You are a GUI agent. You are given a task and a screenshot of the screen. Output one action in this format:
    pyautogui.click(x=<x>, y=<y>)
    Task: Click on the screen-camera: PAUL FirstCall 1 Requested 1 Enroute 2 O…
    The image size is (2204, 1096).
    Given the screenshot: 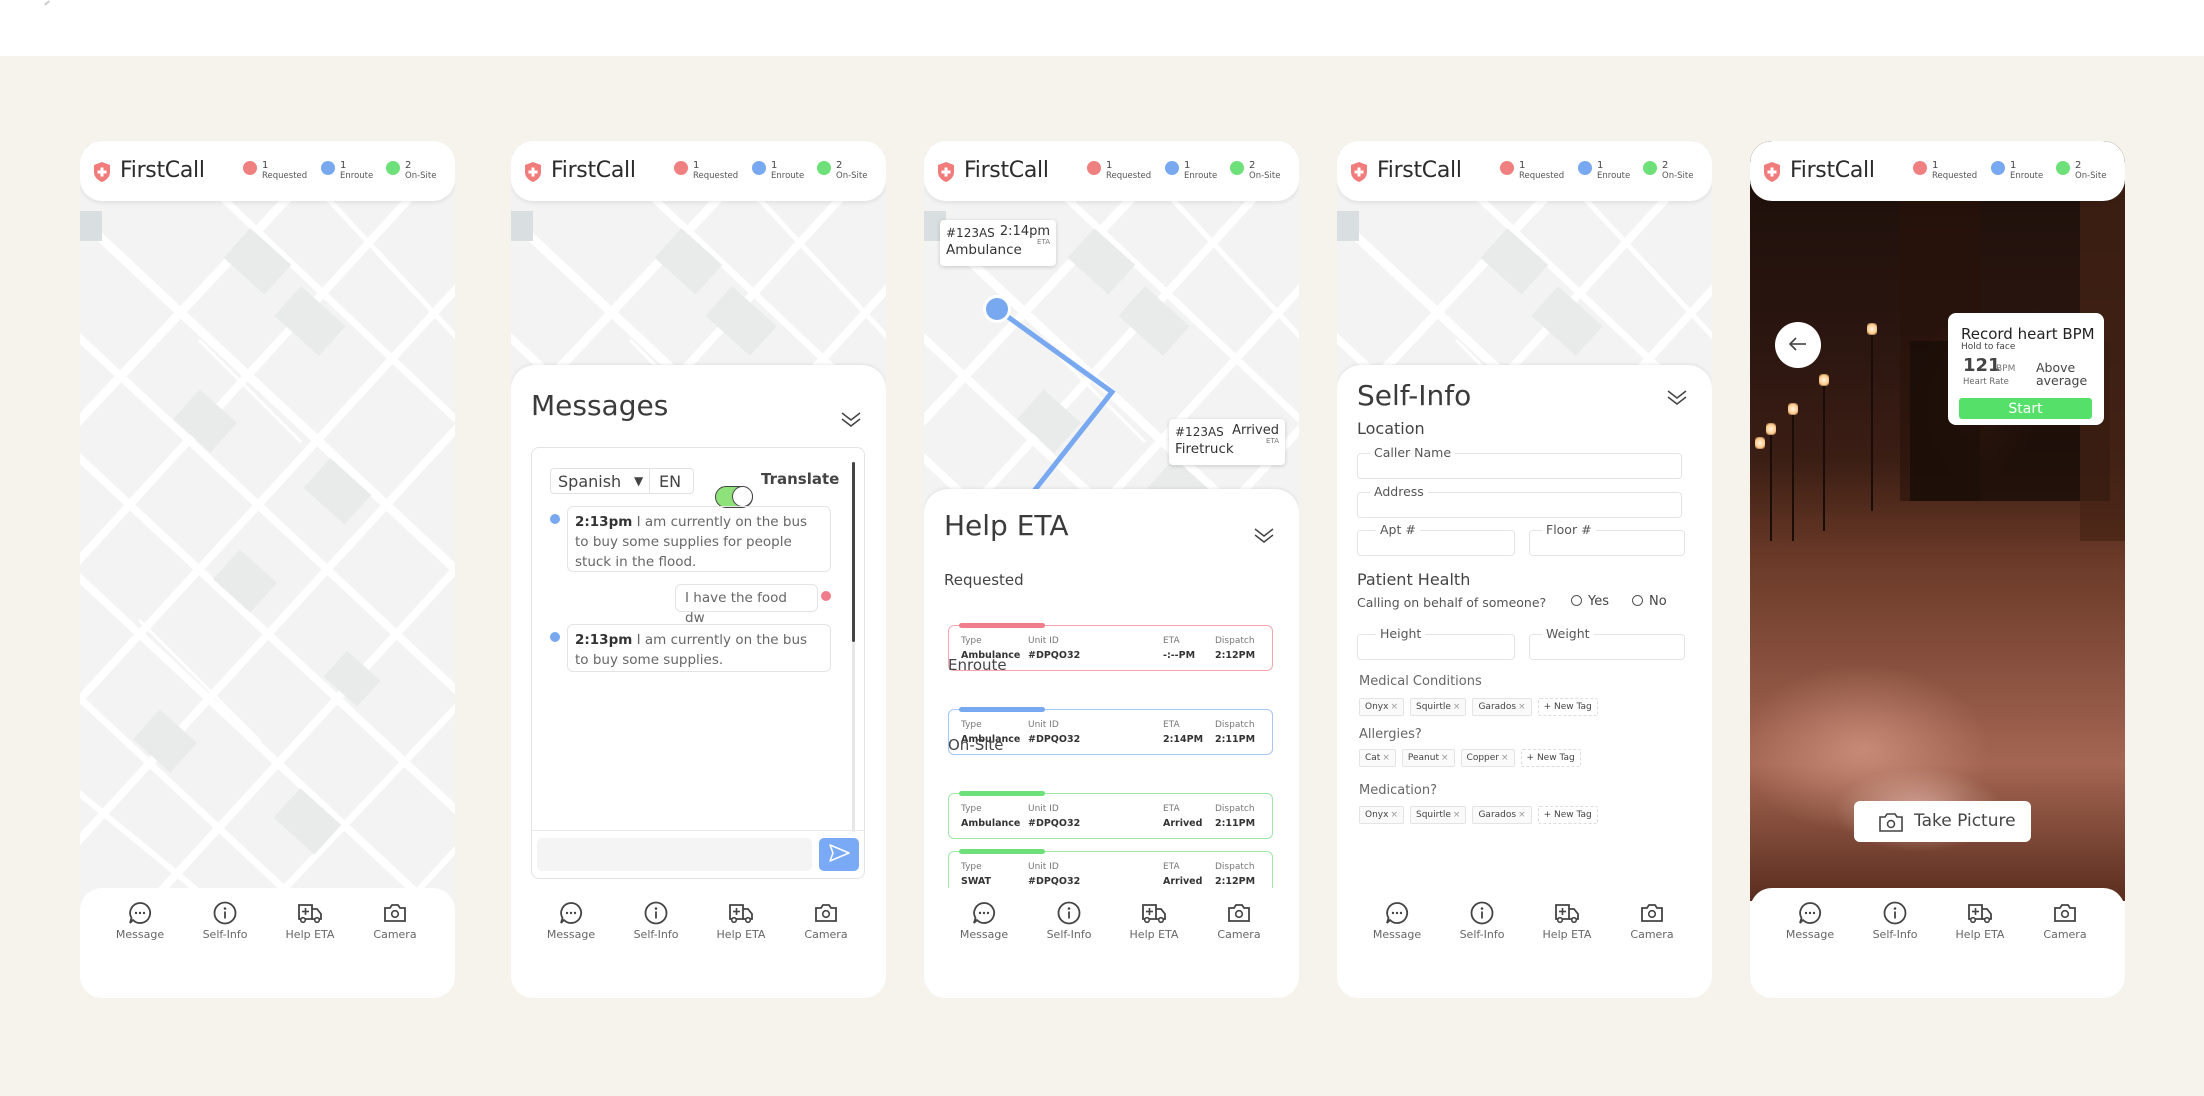 What is the action you would take?
    pyautogui.click(x=1937, y=569)
    